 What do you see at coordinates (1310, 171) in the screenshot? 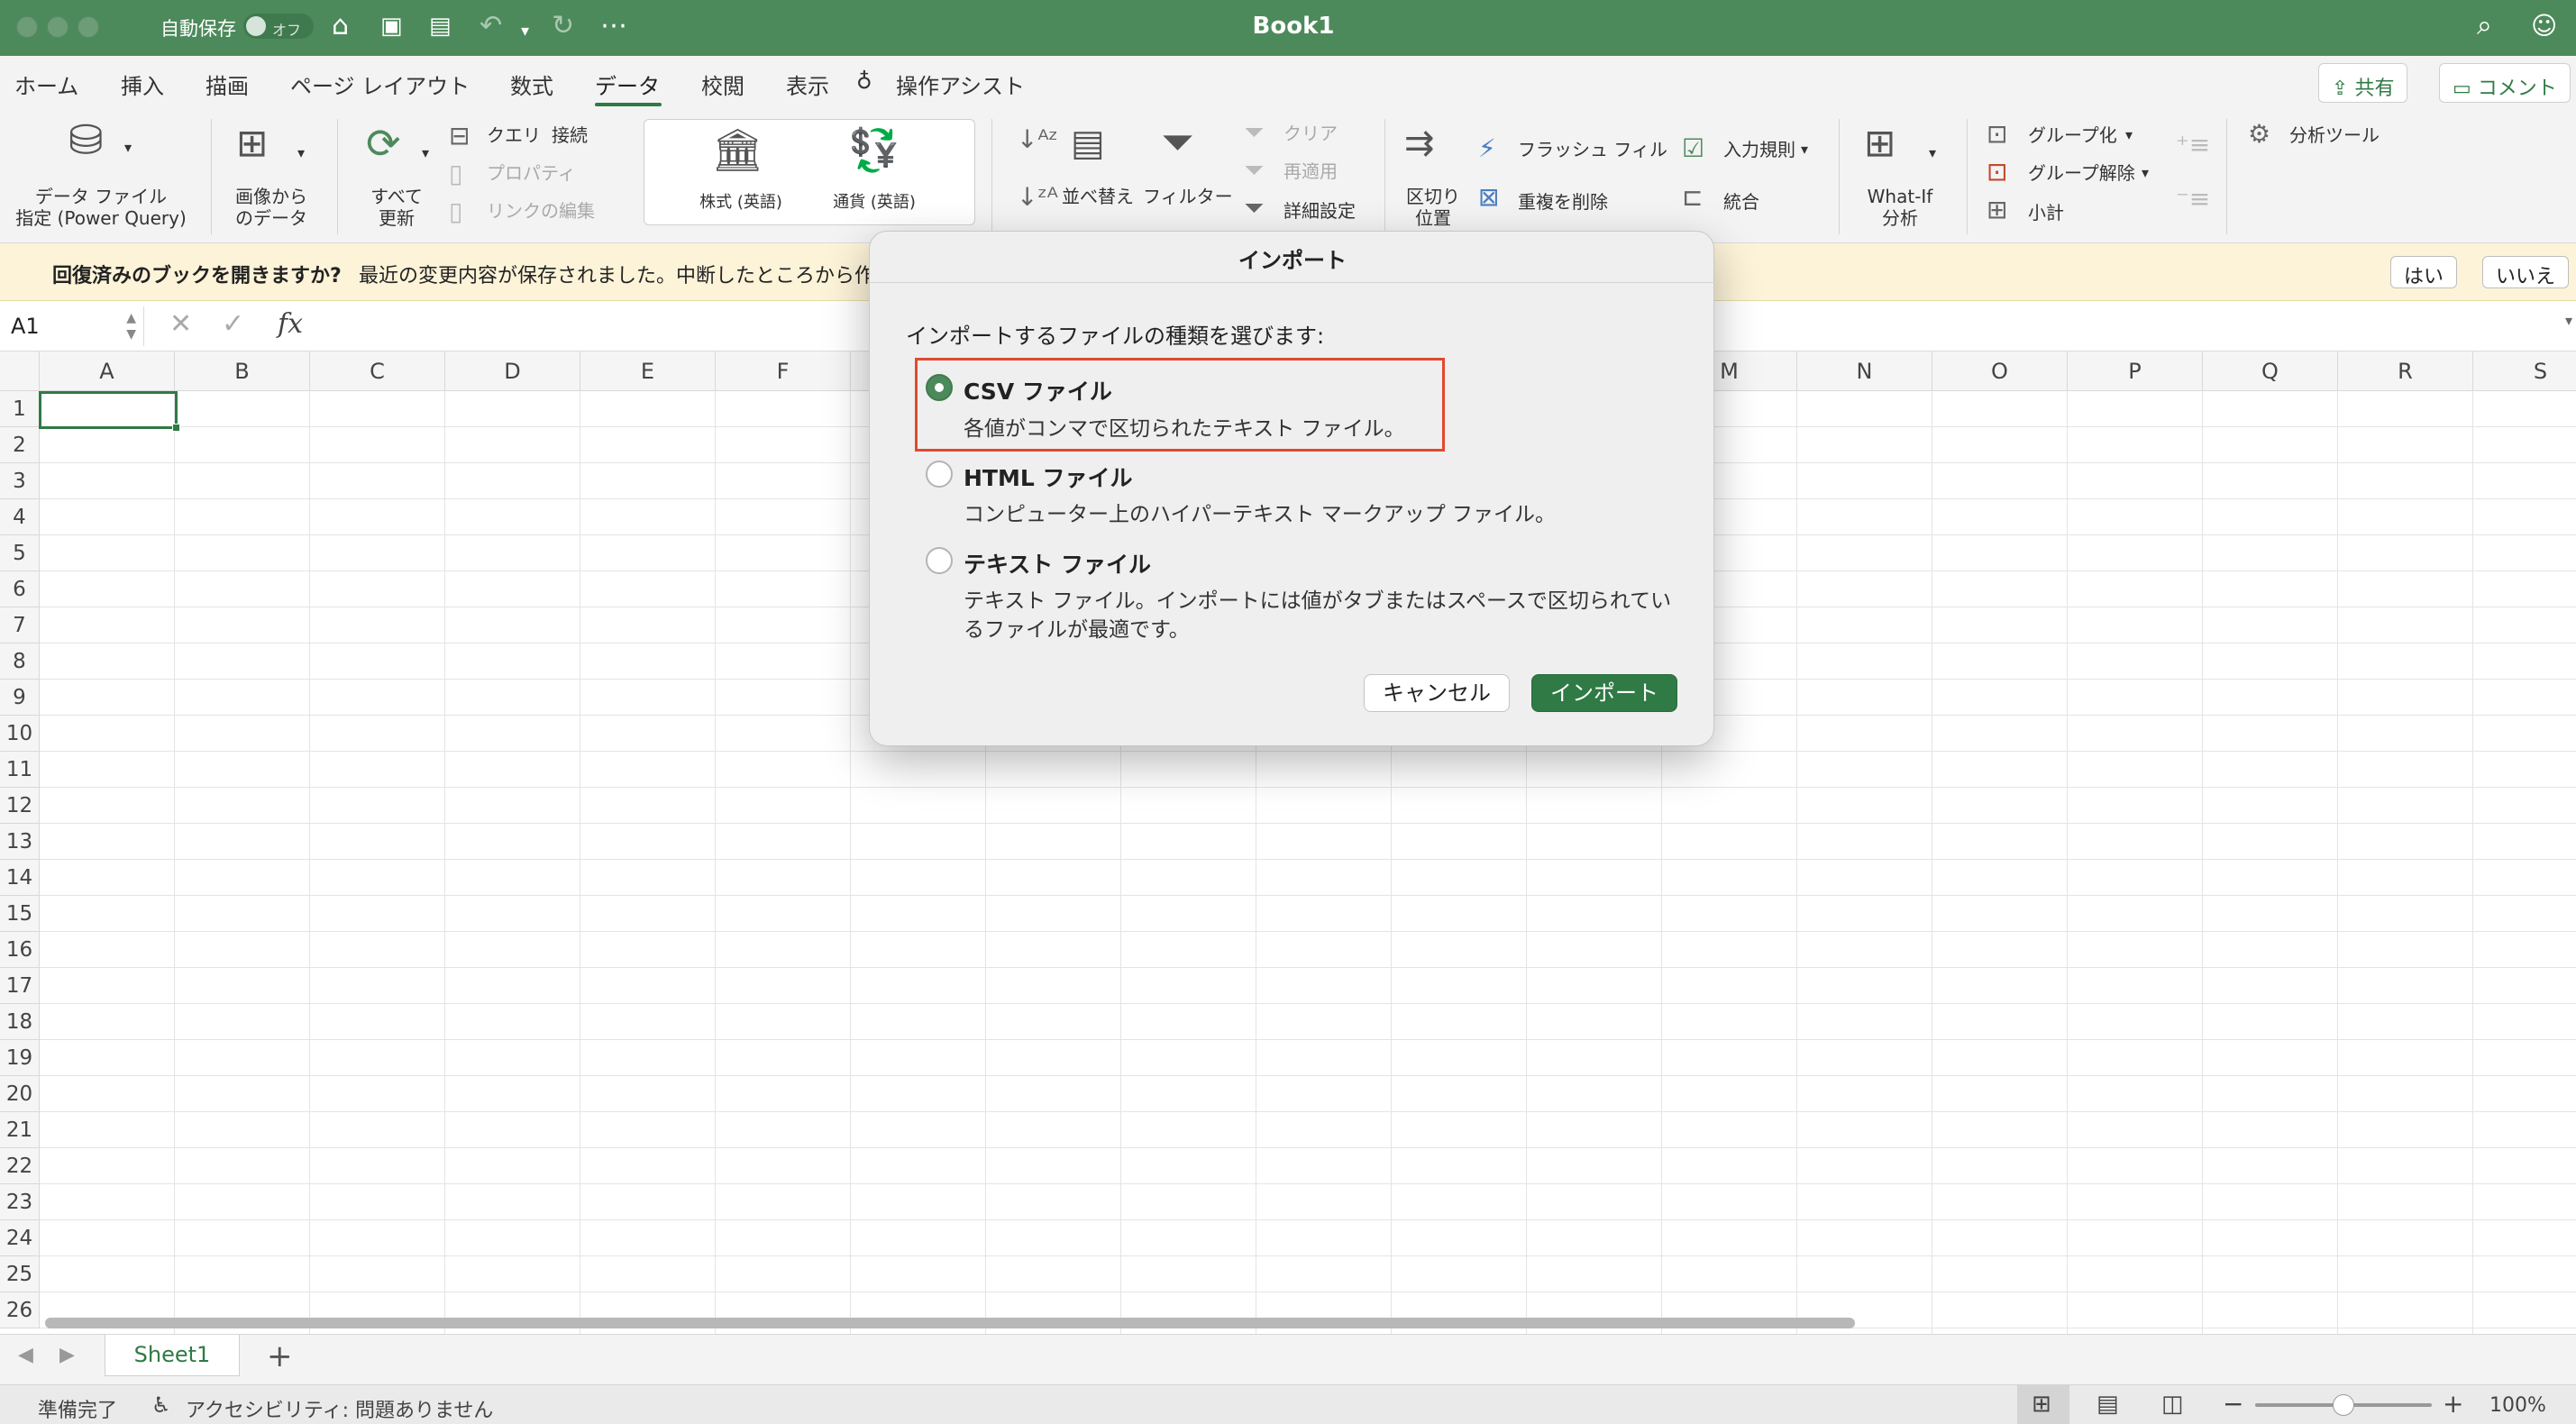
I see `reapply-button: 再適用` at bounding box center [1310, 171].